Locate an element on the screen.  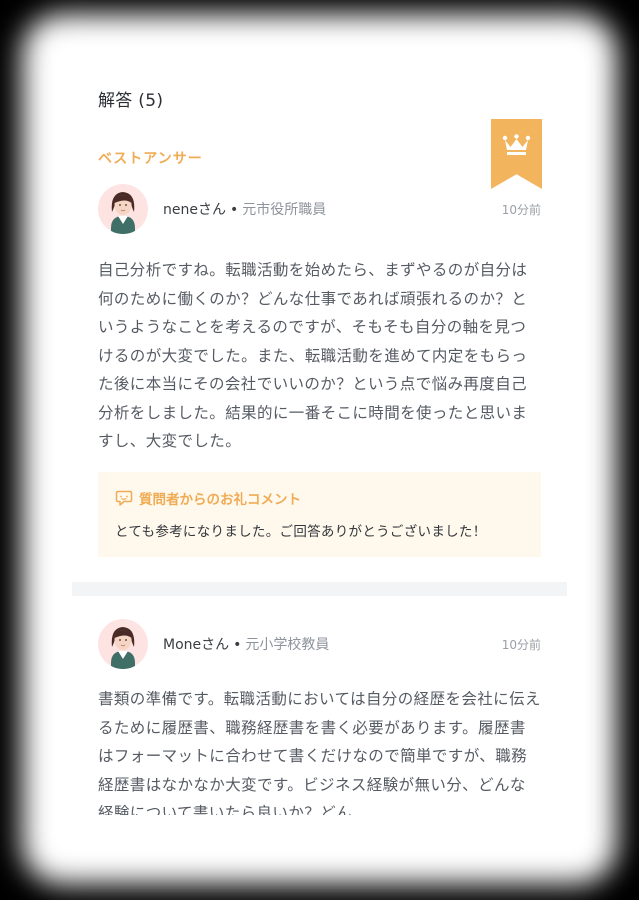
answerer-name: Moneさん is located at coordinates (196, 645).